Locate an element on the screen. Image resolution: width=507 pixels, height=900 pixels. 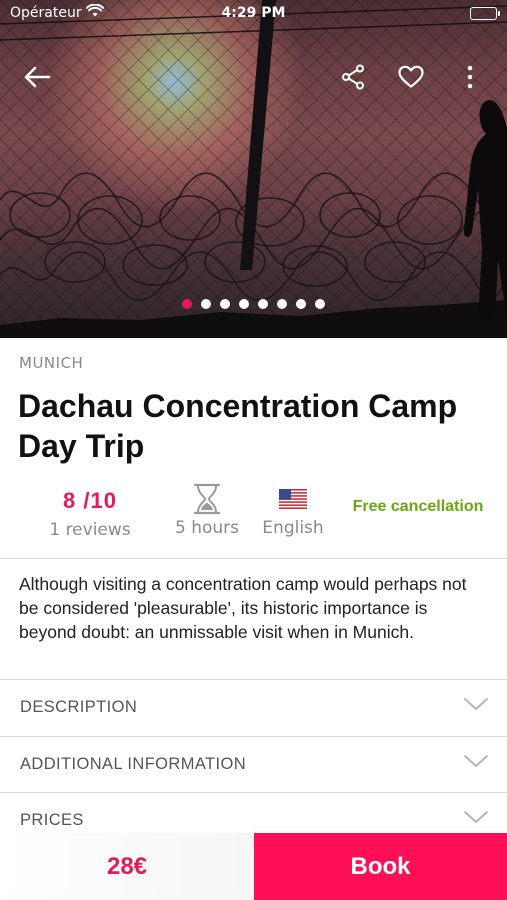
status-bar: Opérateur 4:29 PM is located at coordinates (253, 14).